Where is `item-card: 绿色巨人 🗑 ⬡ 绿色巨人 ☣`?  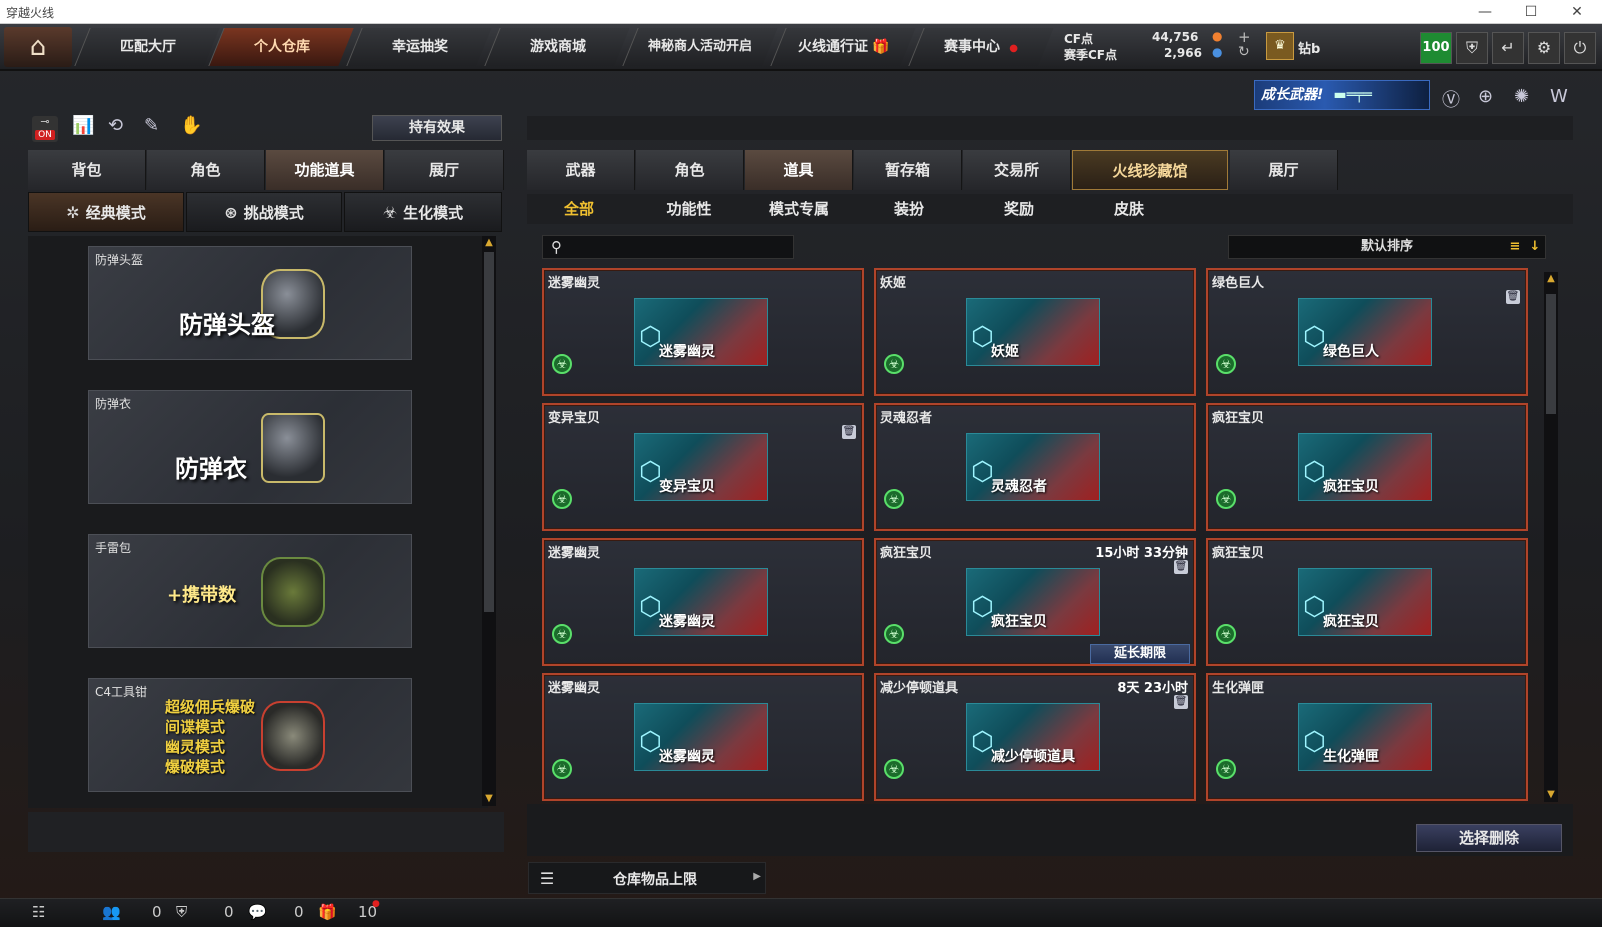 item-card: 绿色巨人 🗑 ⬡ 绿色巨人 ☣ is located at coordinates (1367, 332).